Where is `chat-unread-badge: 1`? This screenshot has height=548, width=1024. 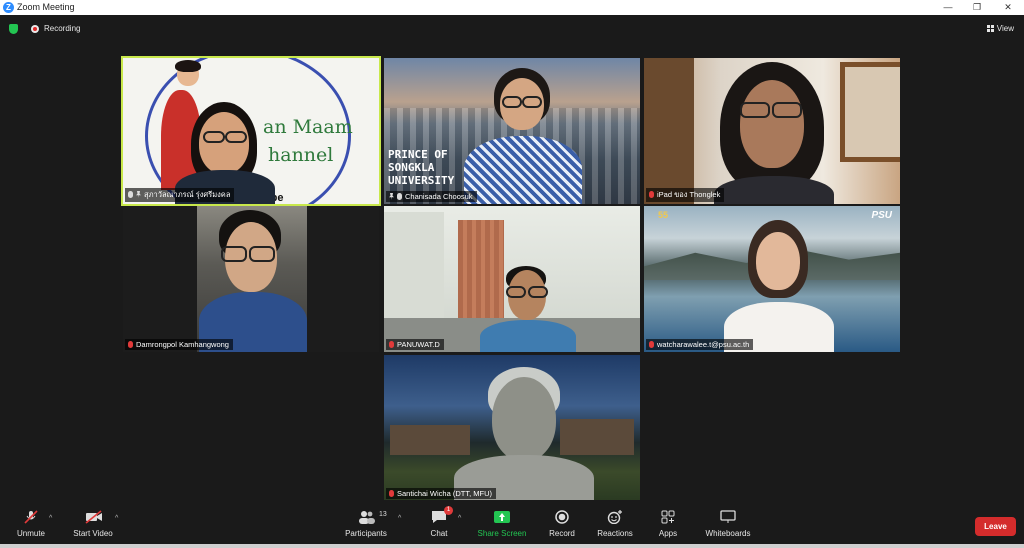
chat-unread-badge: 1 is located at coordinates (448, 510).